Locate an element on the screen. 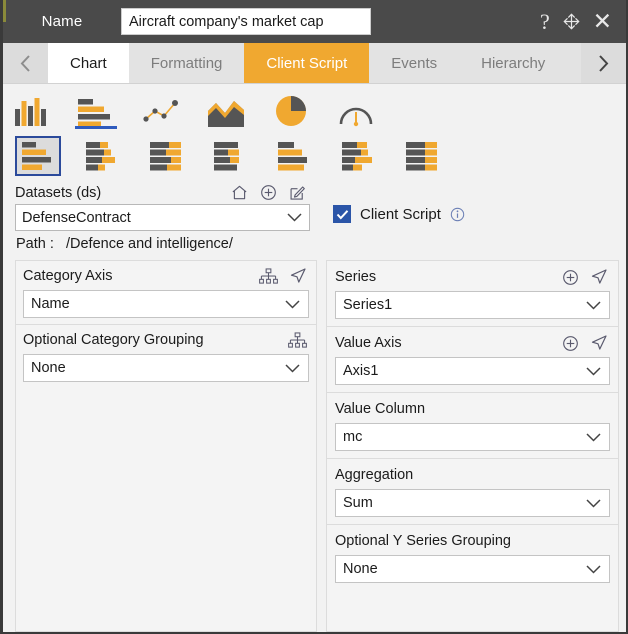 The height and width of the screenshot is (634, 628). series-group: Series Series1 is located at coordinates (472, 293).